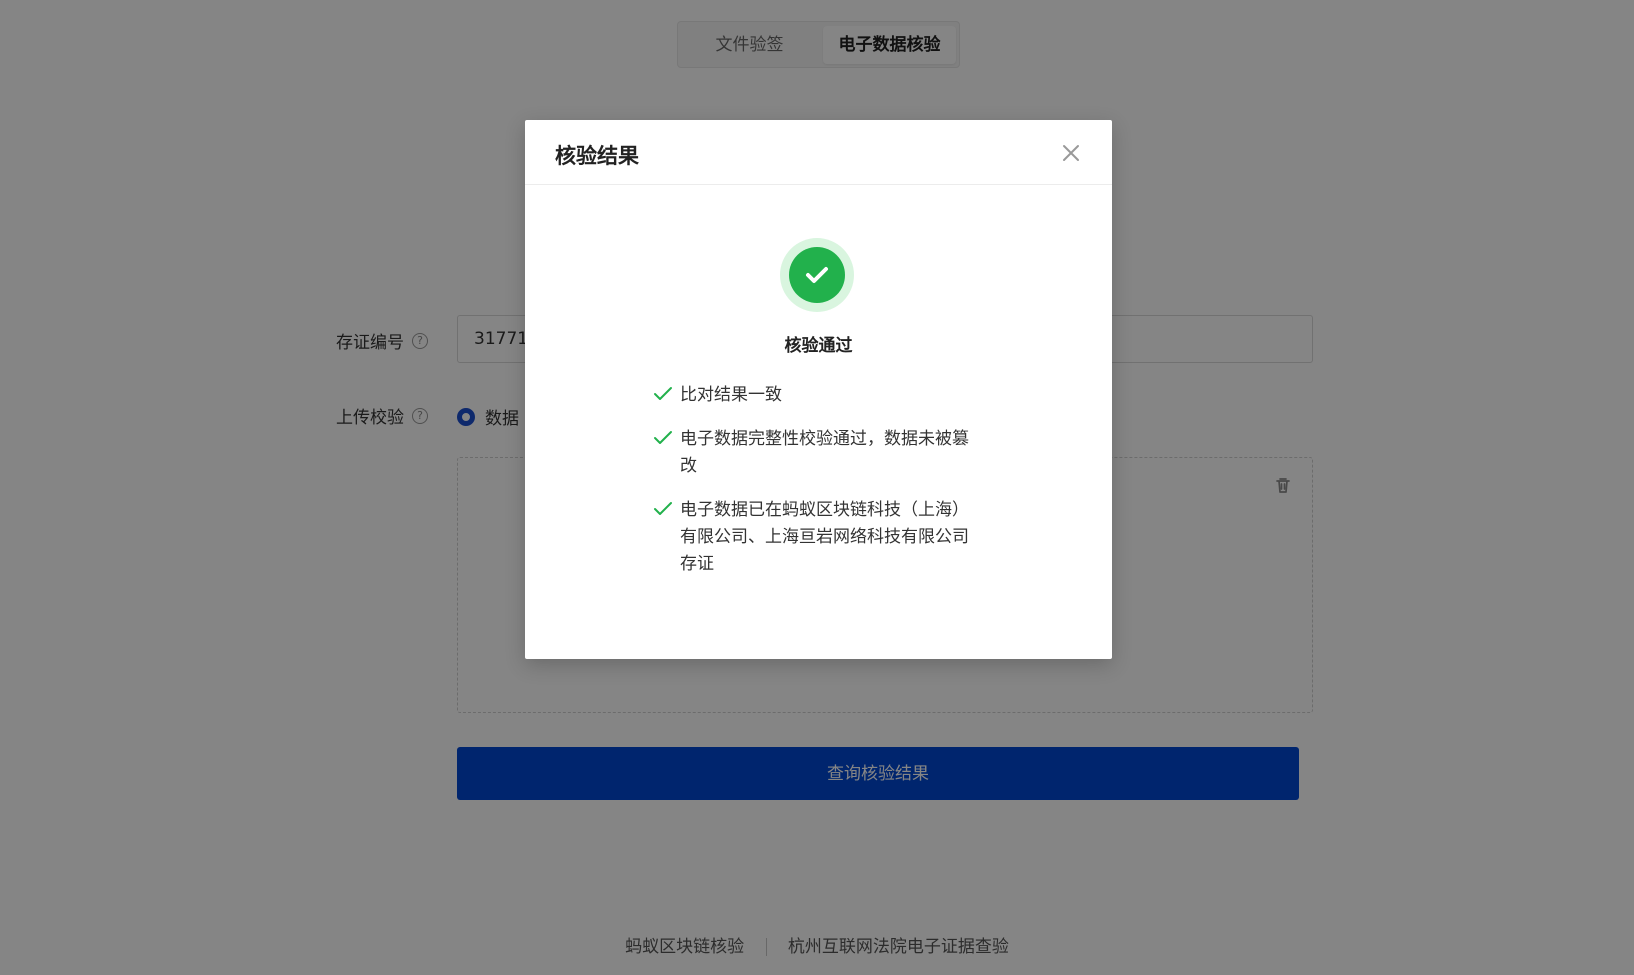  What do you see at coordinates (818, 395) in the screenshot?
I see `result-item-1: 比对结果一致` at bounding box center [818, 395].